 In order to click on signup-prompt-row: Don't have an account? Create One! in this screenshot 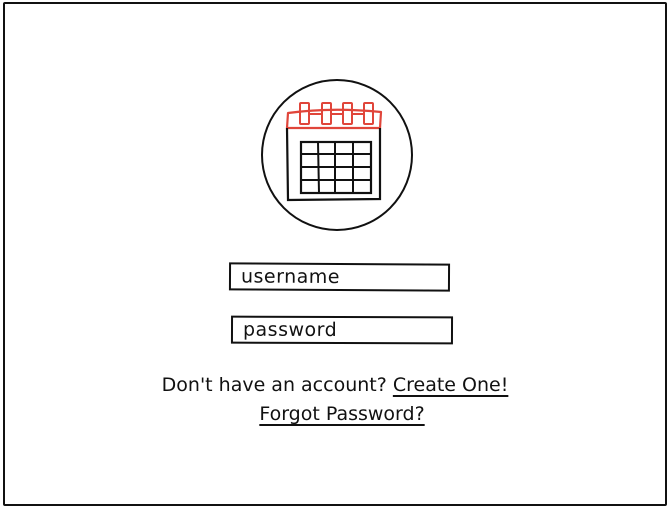, I will do `click(335, 385)`.